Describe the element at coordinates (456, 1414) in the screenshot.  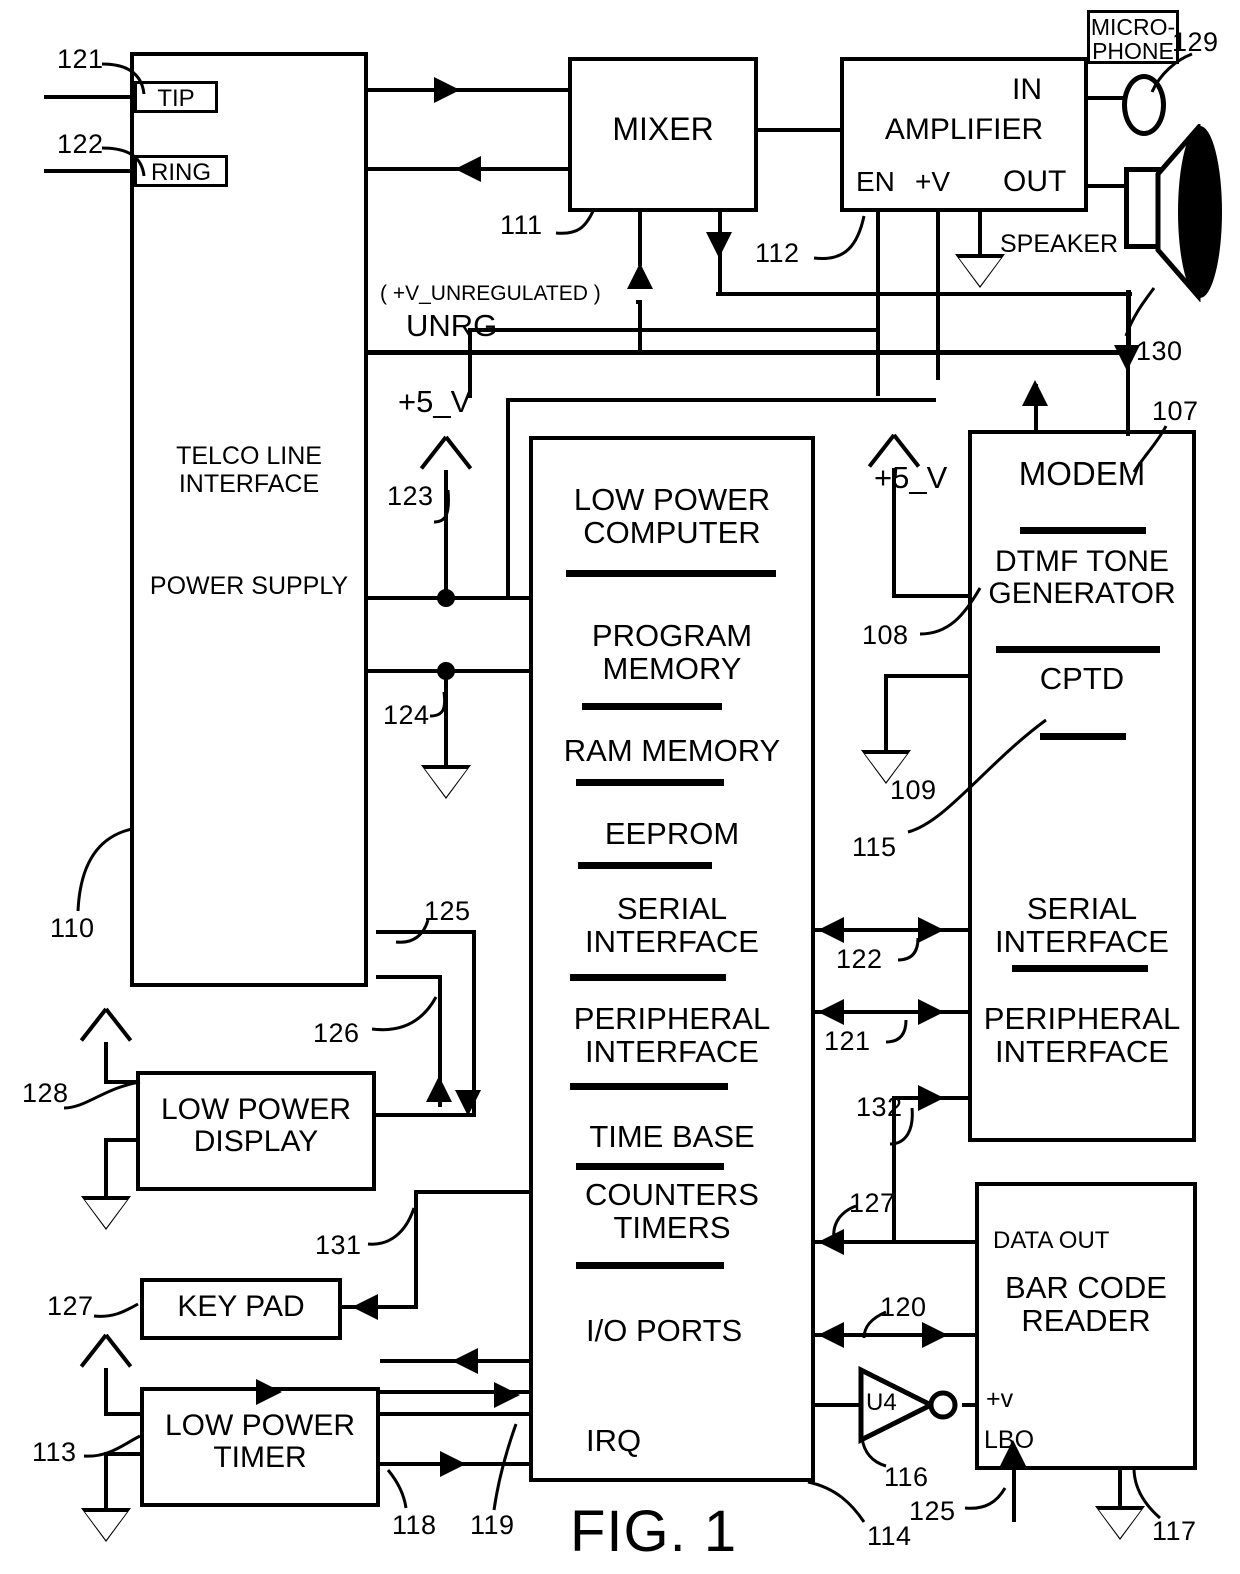
I see `timer-out-wire-a` at that location.